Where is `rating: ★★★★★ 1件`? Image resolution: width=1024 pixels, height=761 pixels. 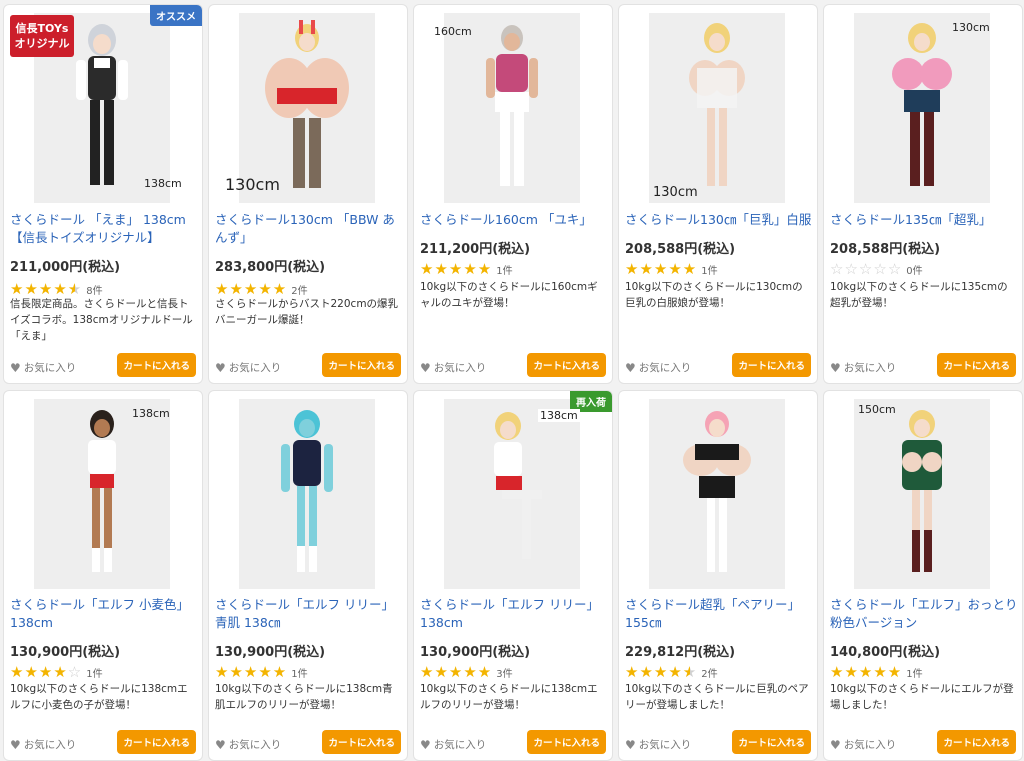 rating: ★★★★★ 1件 is located at coordinates (876, 672).